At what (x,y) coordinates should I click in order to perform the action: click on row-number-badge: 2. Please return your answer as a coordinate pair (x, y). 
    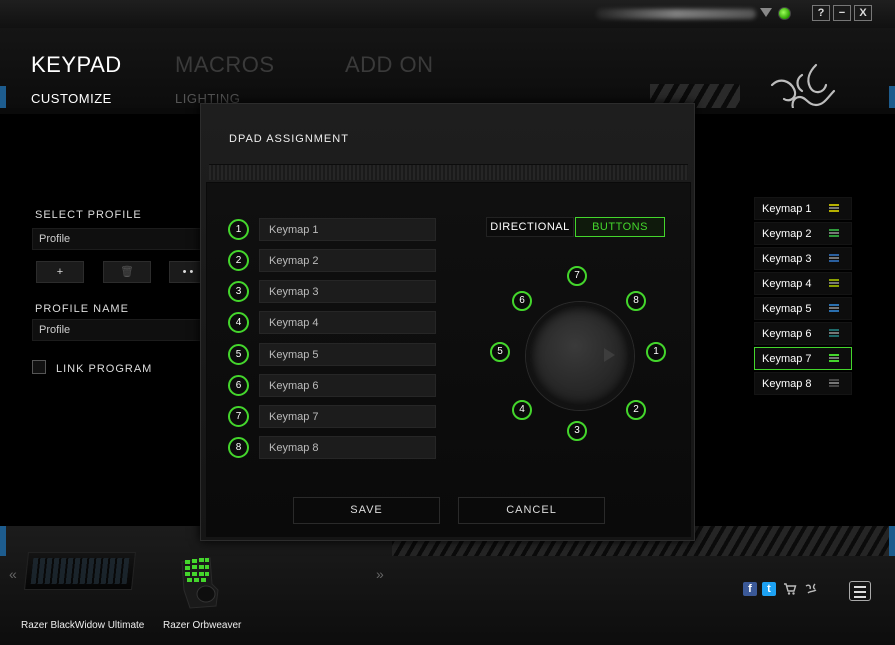
    Looking at the image, I should click on (238, 260).